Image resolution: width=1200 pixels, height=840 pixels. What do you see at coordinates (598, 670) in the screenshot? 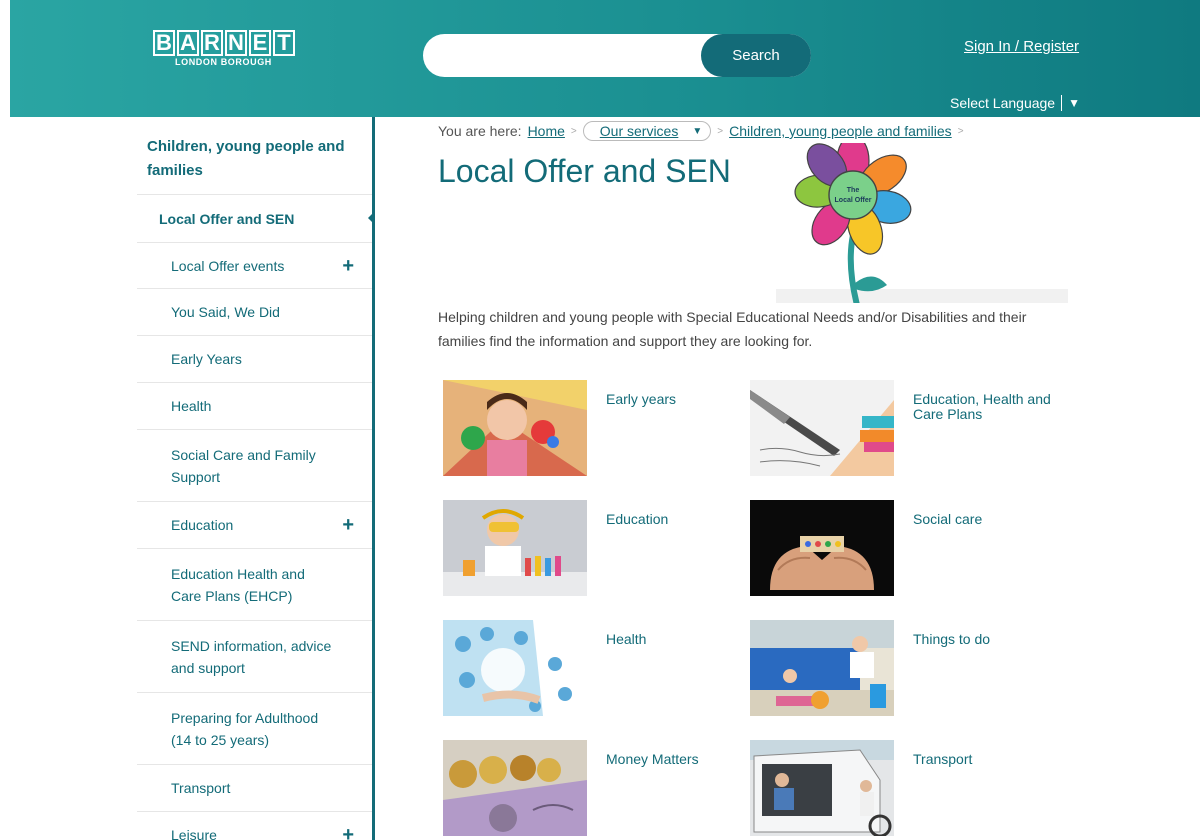
I see `tile-health: Health` at bounding box center [598, 670].